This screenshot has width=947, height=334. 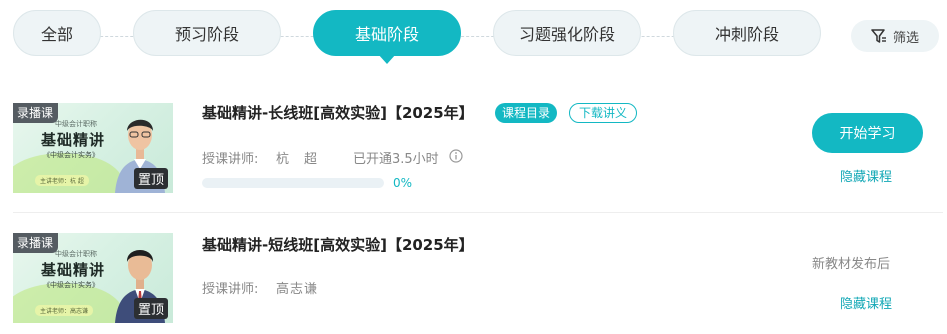 I want to click on thumbnail-teacher: 主讲老师：杭 超, so click(x=62, y=180).